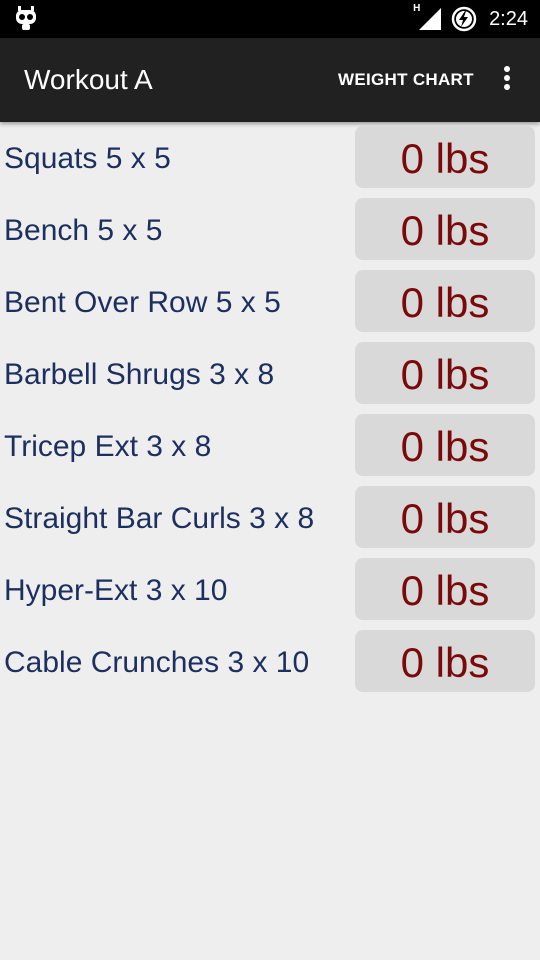  I want to click on debug-bug-icon, so click(26, 18).